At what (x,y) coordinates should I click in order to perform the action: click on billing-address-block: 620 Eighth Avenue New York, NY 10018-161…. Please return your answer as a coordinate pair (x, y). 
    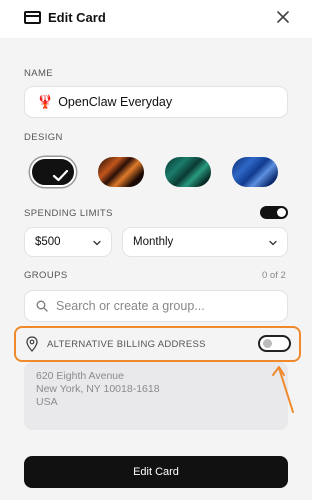
    Looking at the image, I should click on (156, 396).